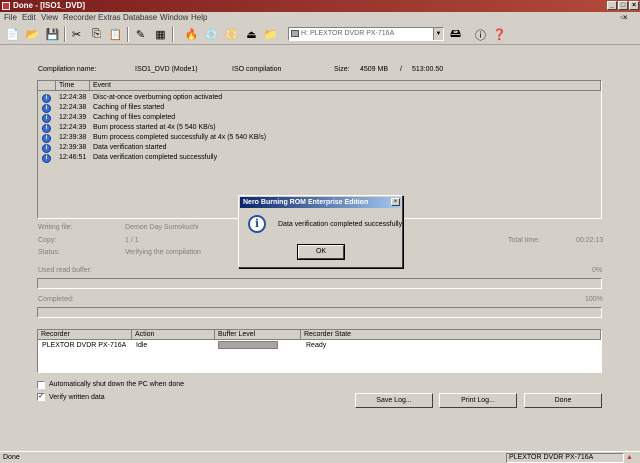 The width and height of the screenshot is (640, 463). What do you see at coordinates (319, 148) in the screenshot?
I see `log-row: i 12:39:38 Data verification started` at bounding box center [319, 148].